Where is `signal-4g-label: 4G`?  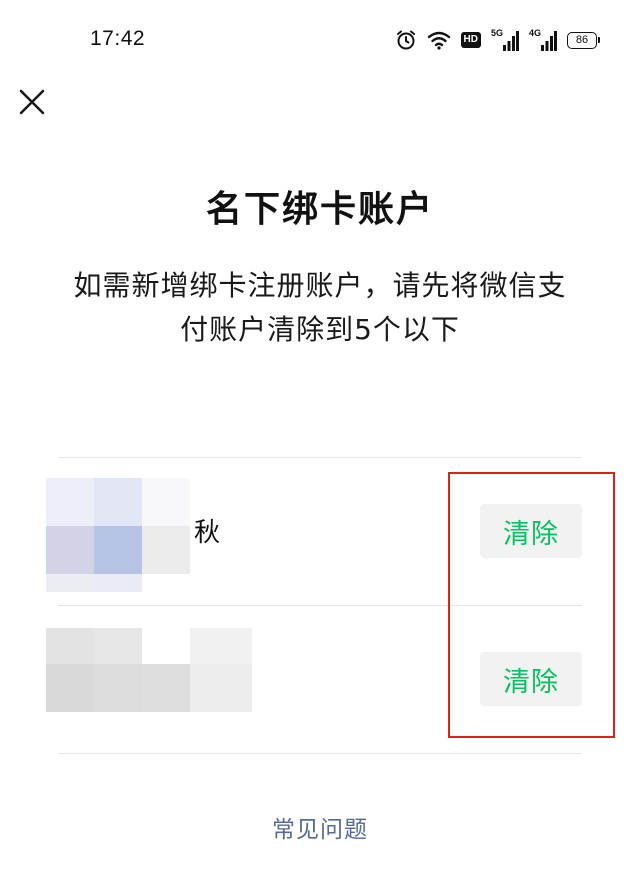
signal-4g-label: 4G is located at coordinates (535, 33).